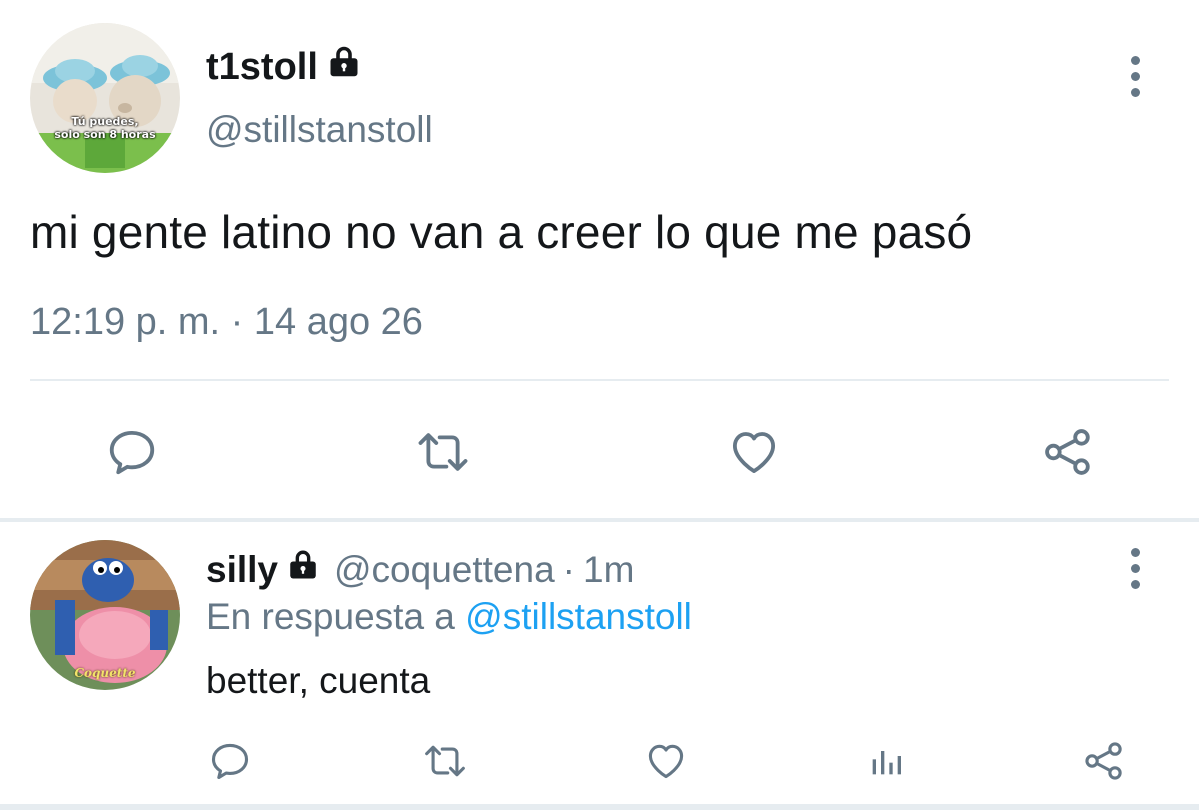 This screenshot has width=1199, height=810. What do you see at coordinates (105, 134) in the screenshot?
I see `avatar-caption-line-2: solo son 8 horas` at bounding box center [105, 134].